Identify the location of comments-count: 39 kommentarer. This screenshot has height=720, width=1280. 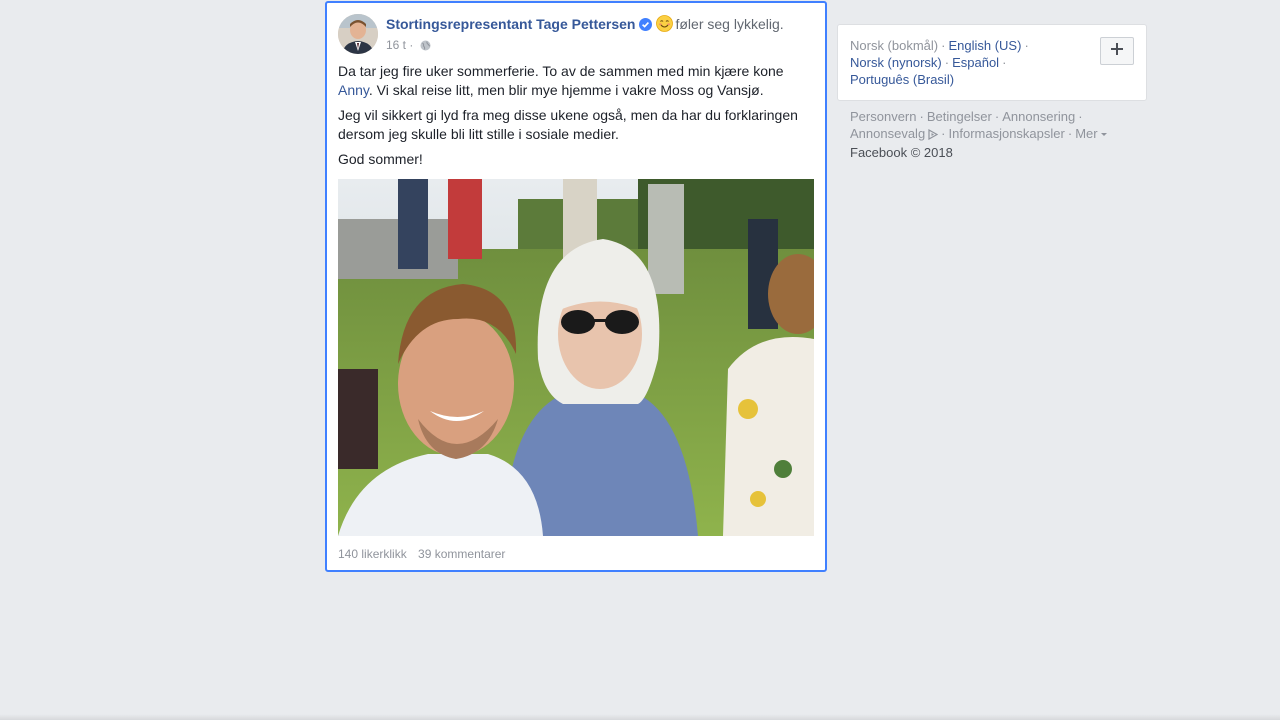
(461, 554).